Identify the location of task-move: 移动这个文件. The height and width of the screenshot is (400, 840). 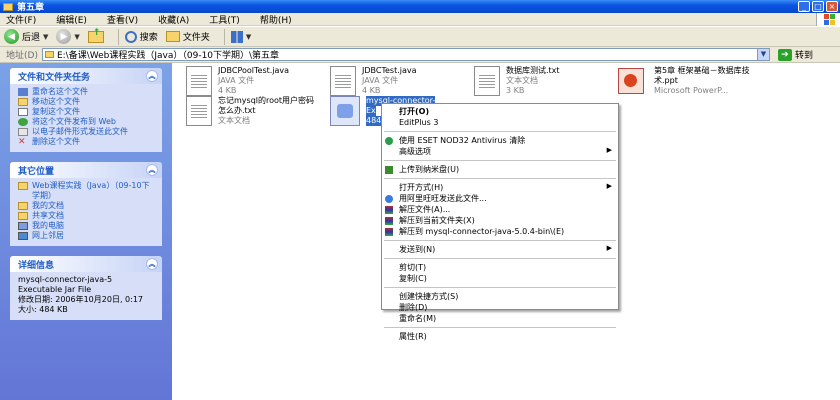
(87, 102).